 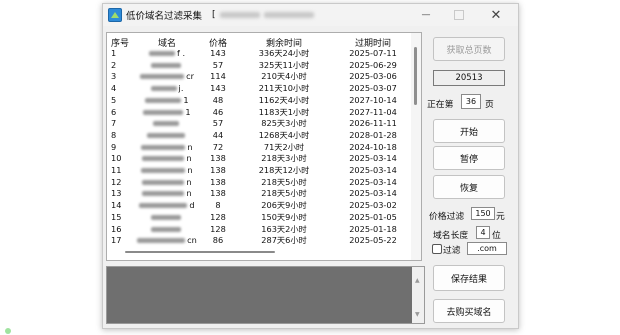 What do you see at coordinates (116, 170) in the screenshot?
I see `row-index: 11` at bounding box center [116, 170].